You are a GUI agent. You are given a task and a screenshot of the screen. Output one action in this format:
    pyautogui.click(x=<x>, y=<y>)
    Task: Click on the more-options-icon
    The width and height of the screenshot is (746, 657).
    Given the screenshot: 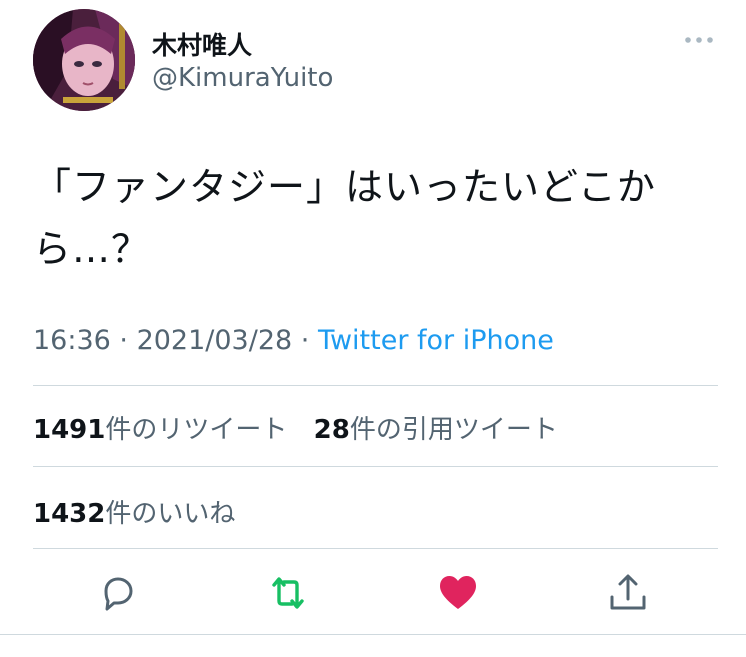 What is the action you would take?
    pyautogui.click(x=699, y=40)
    